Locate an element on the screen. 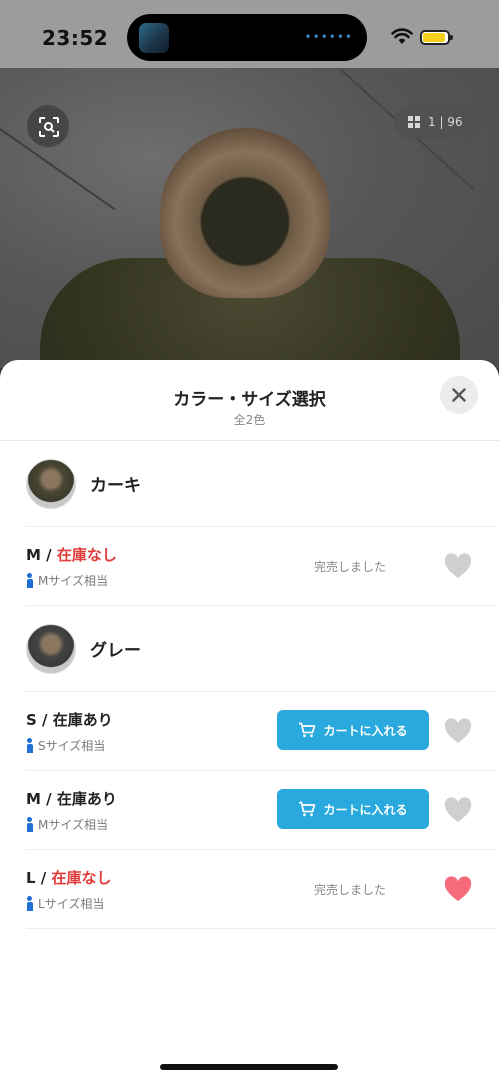 Image resolution: width=499 pixels, height=1080 pixels. size-label: M / 在庫なし is located at coordinates (71, 554).